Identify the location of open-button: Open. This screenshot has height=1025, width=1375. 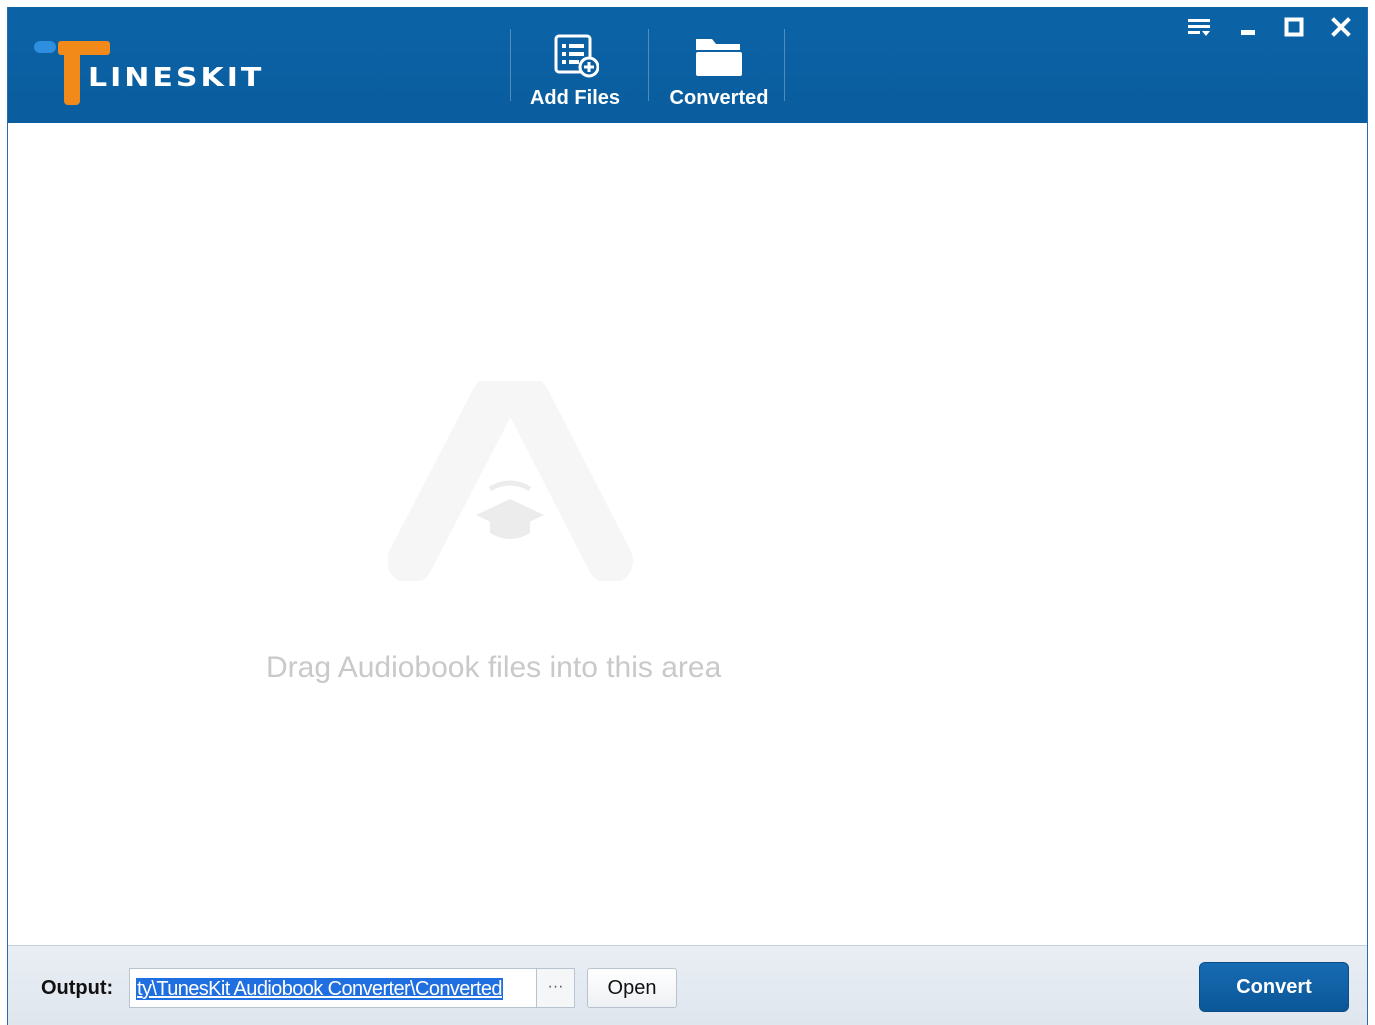
(632, 988).